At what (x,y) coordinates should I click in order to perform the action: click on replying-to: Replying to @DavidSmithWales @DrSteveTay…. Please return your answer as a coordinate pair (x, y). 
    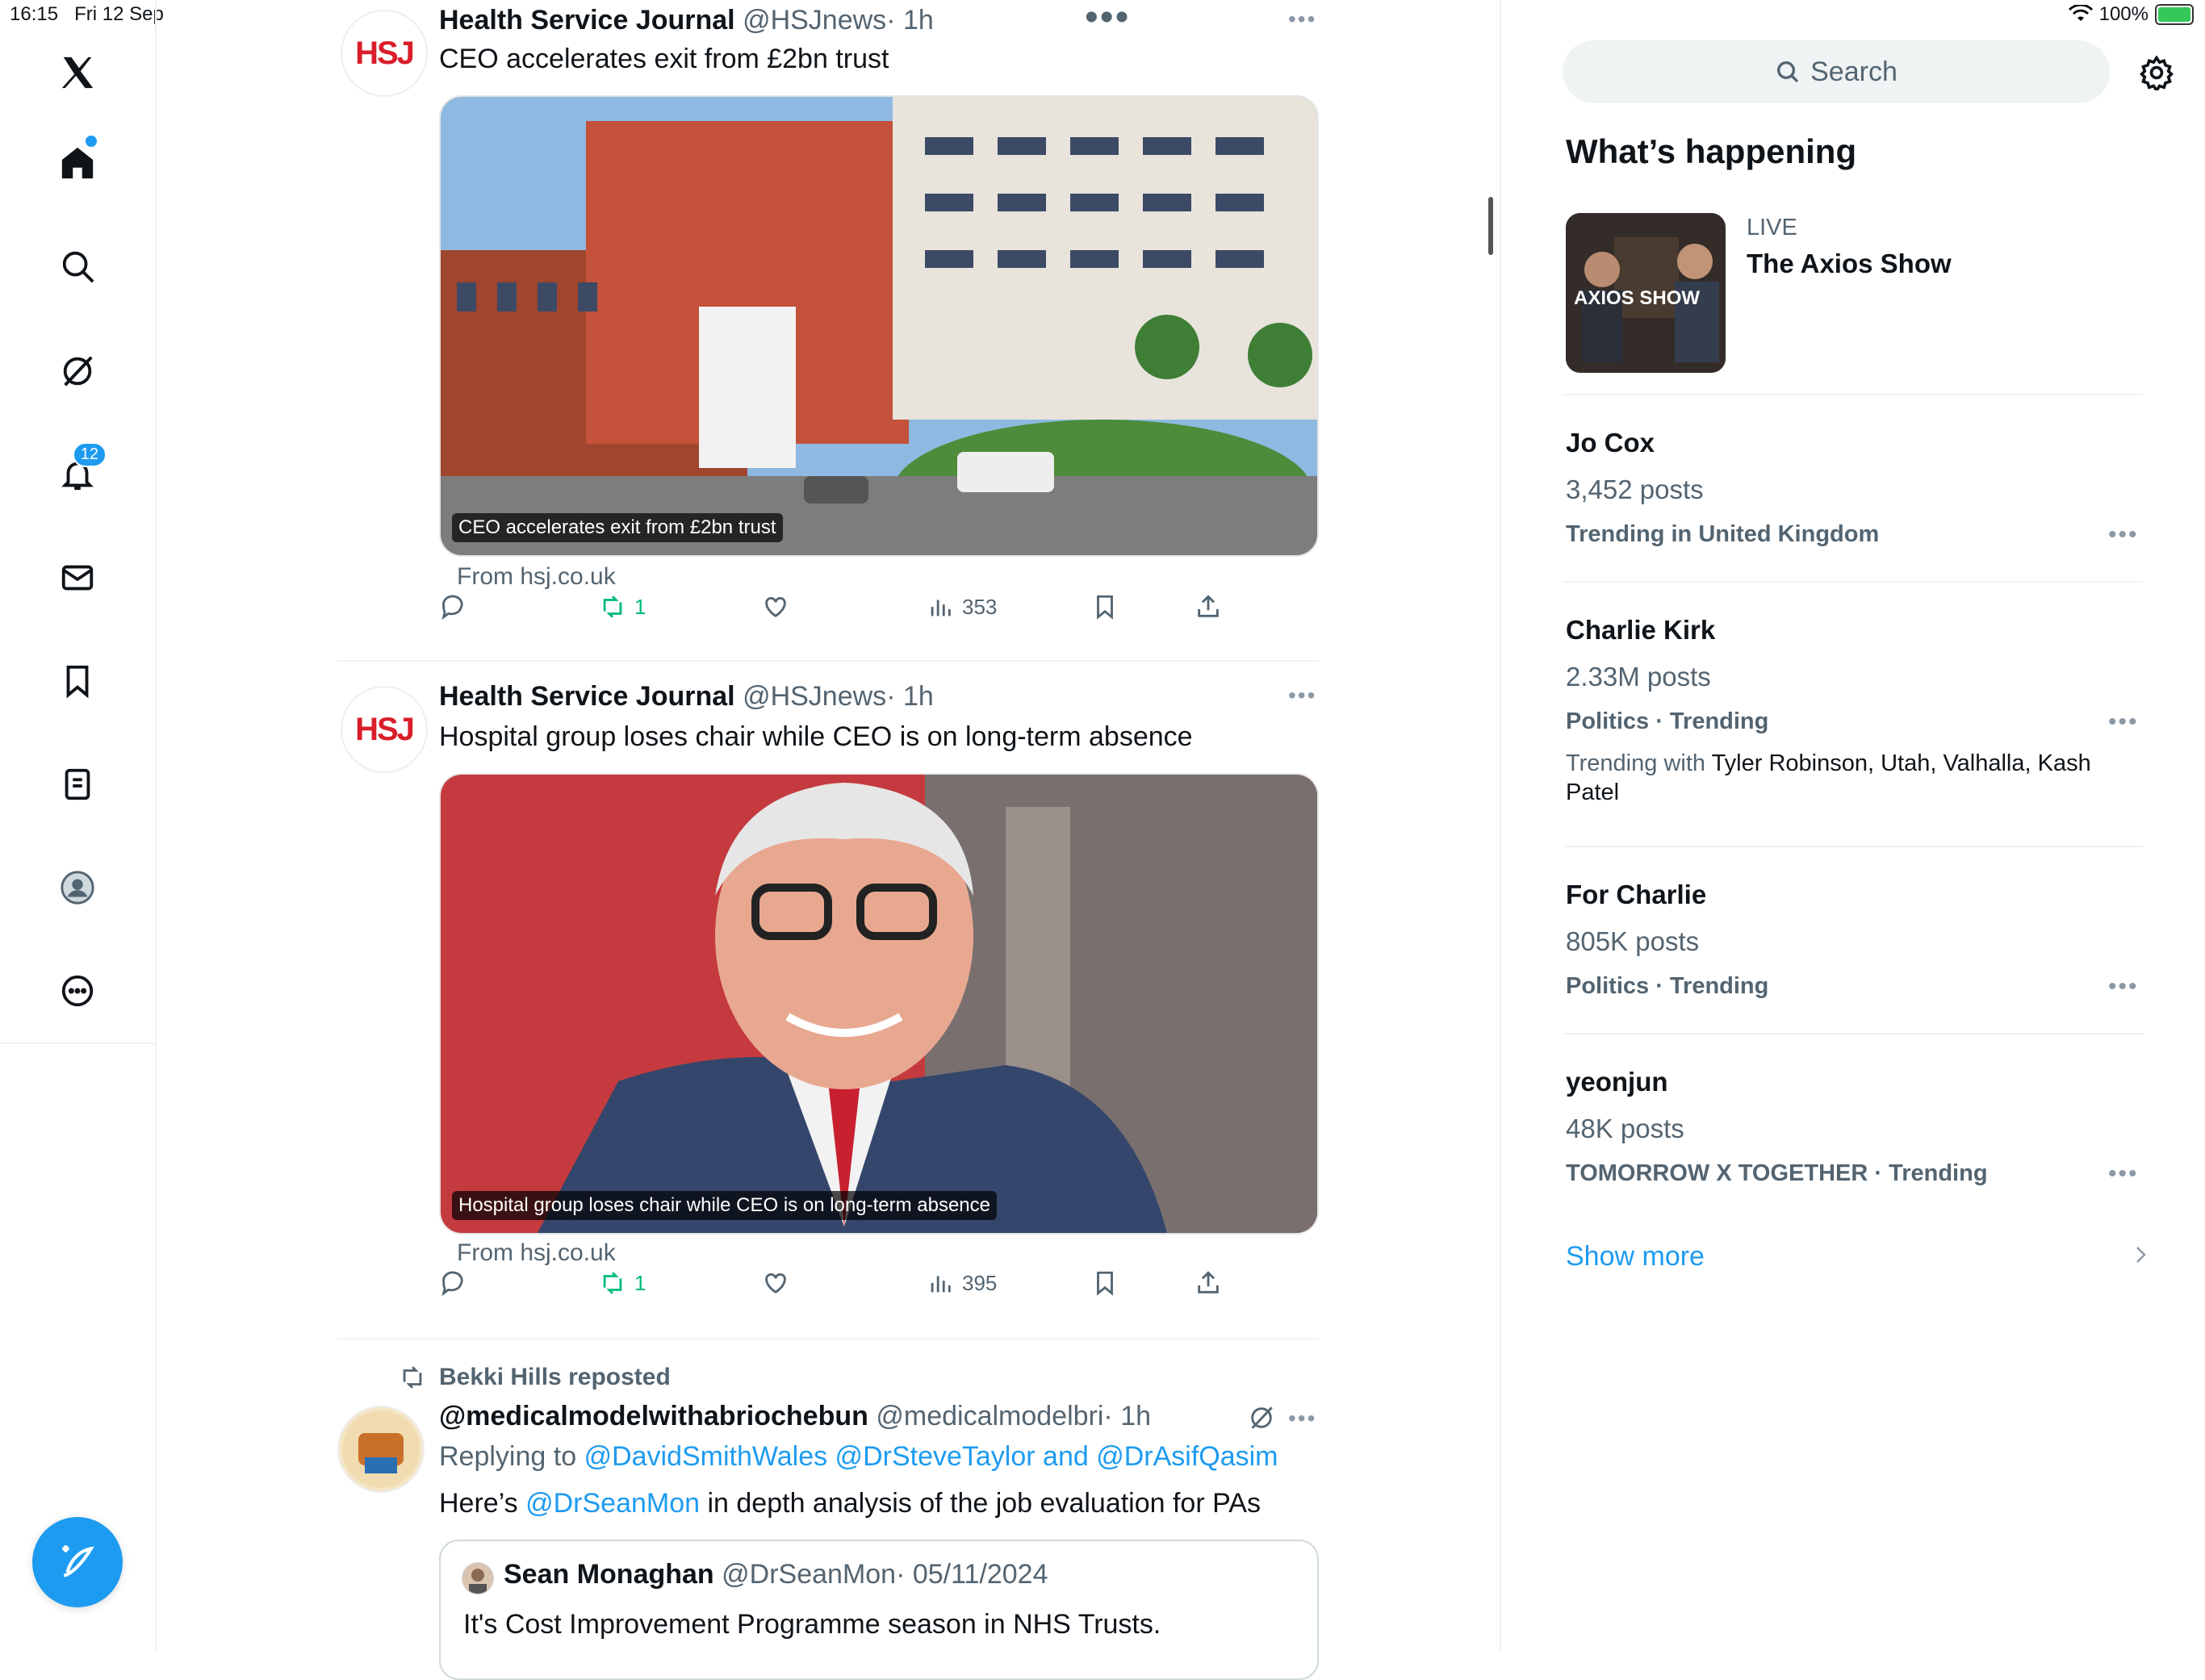
    Looking at the image, I should click on (858, 1457).